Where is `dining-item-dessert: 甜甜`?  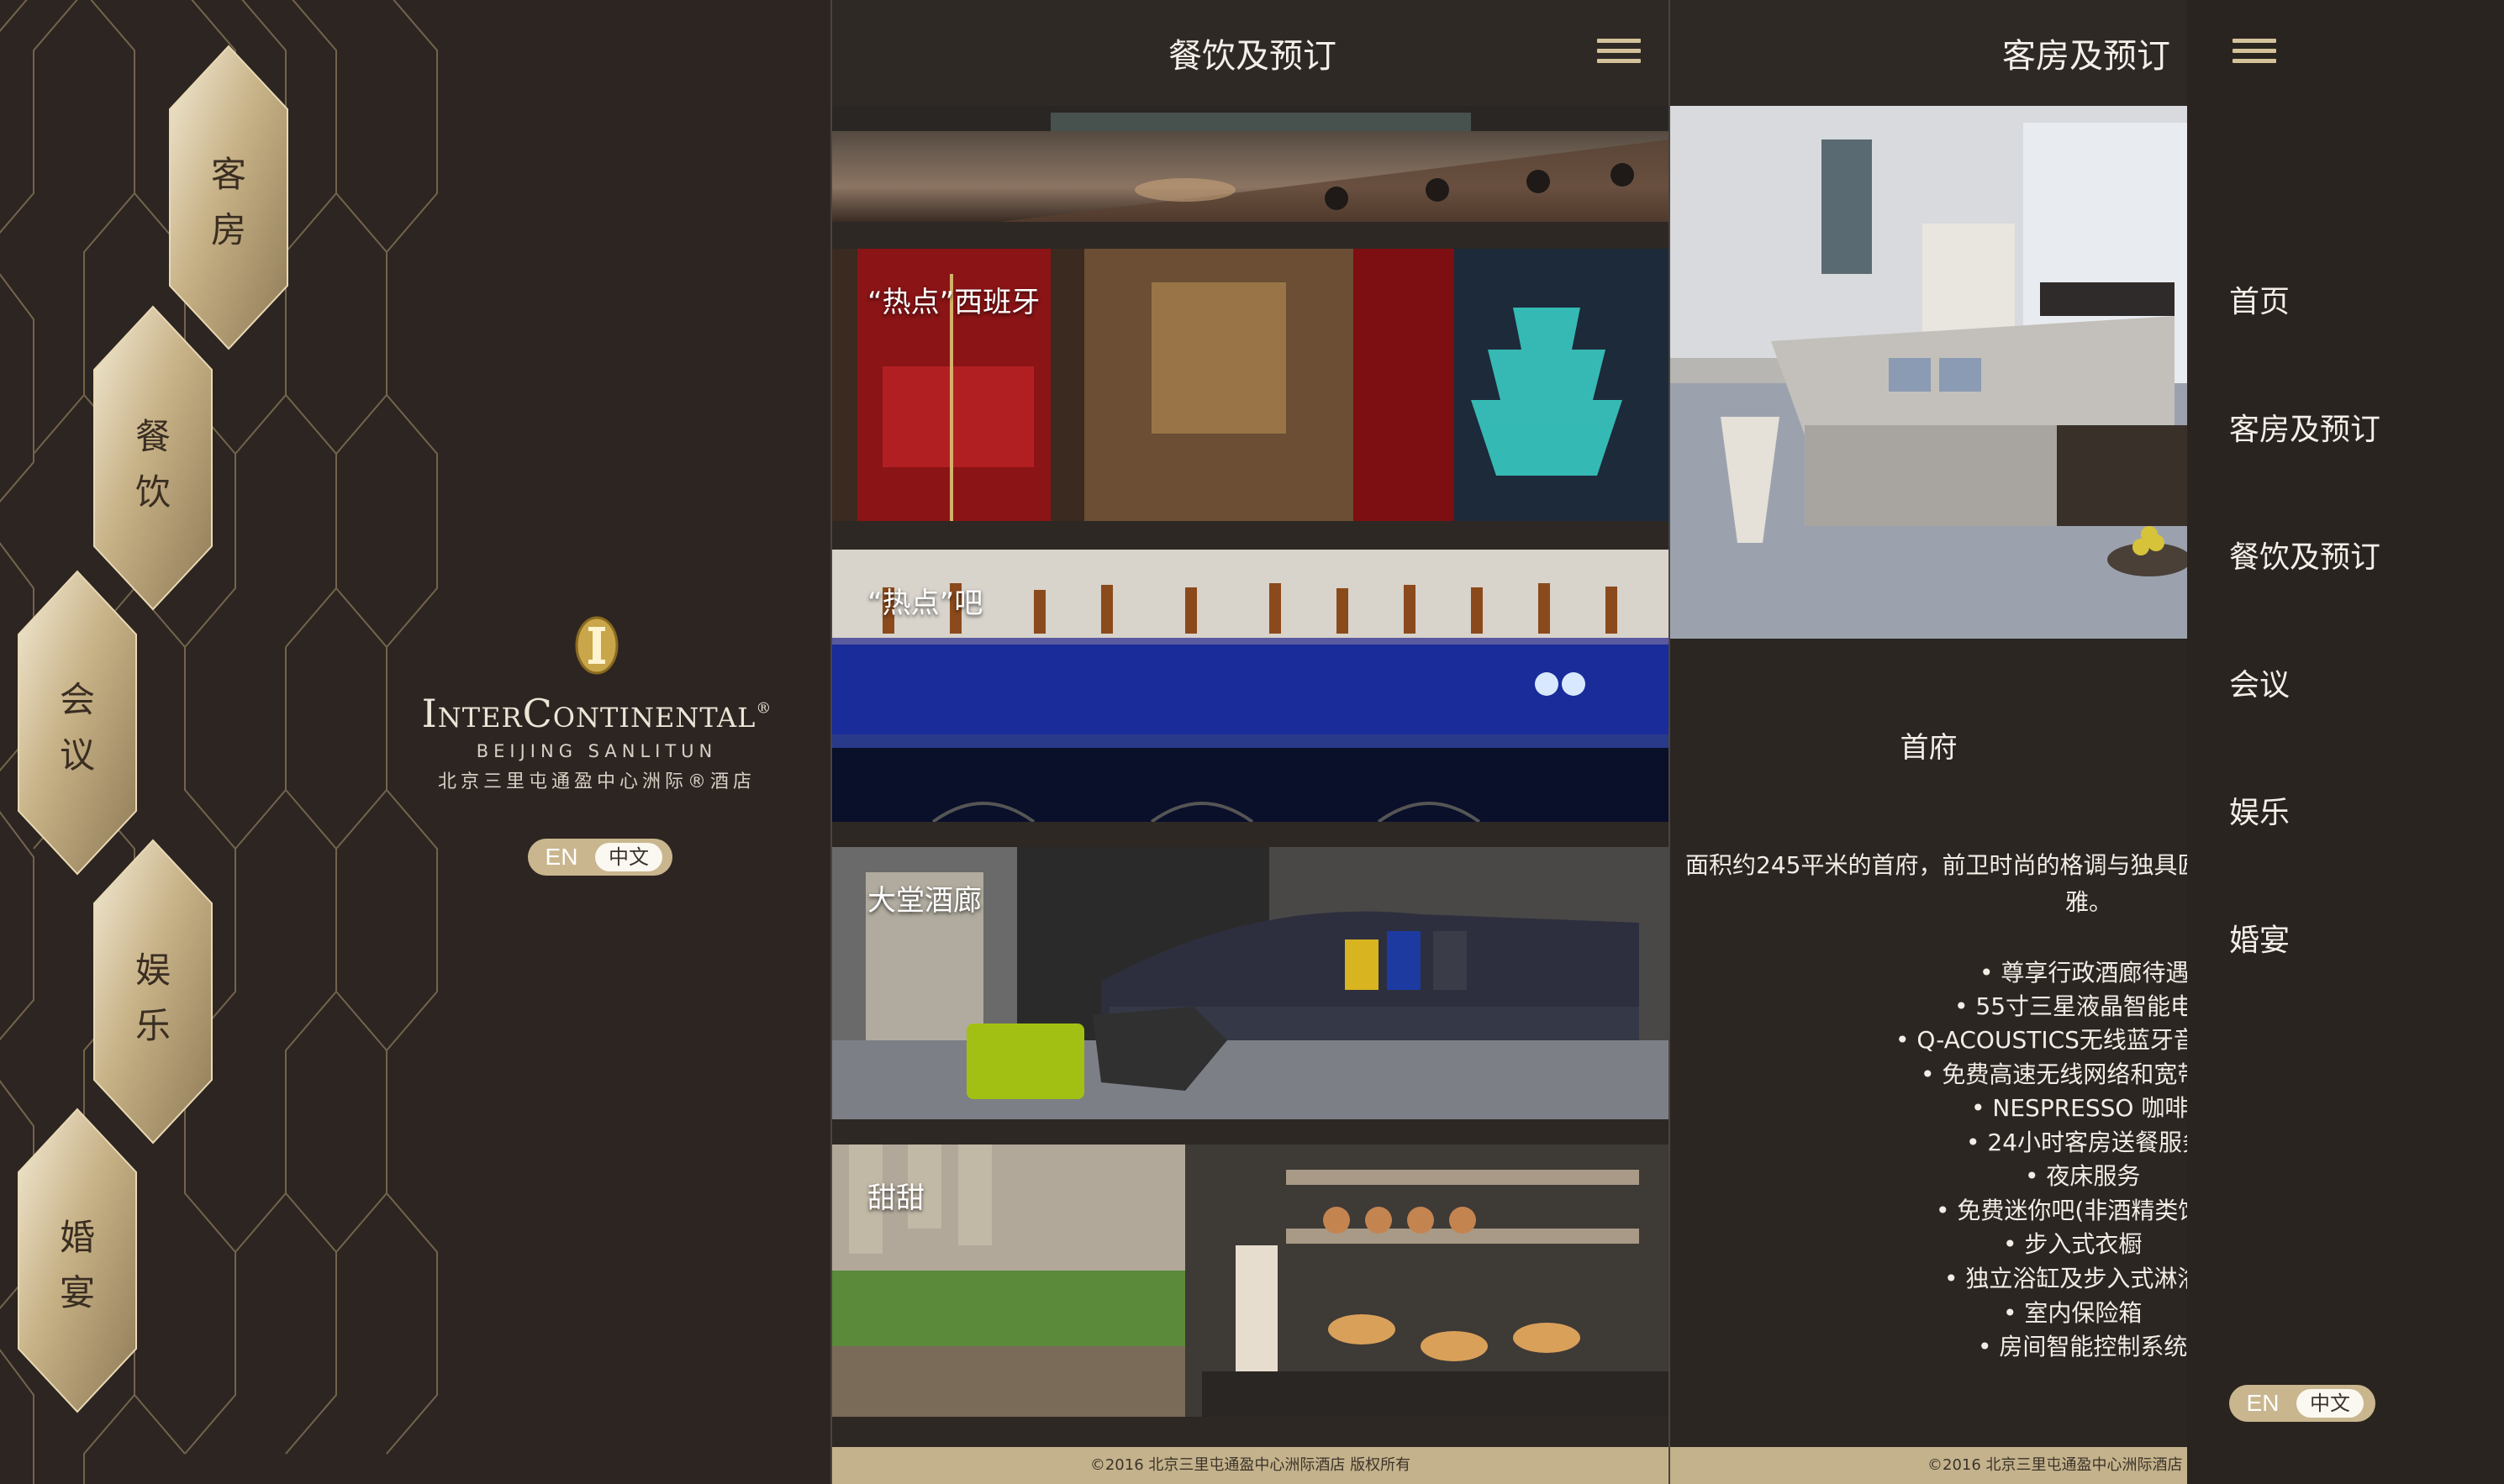 dining-item-dessert: 甜甜 is located at coordinates (1250, 1281).